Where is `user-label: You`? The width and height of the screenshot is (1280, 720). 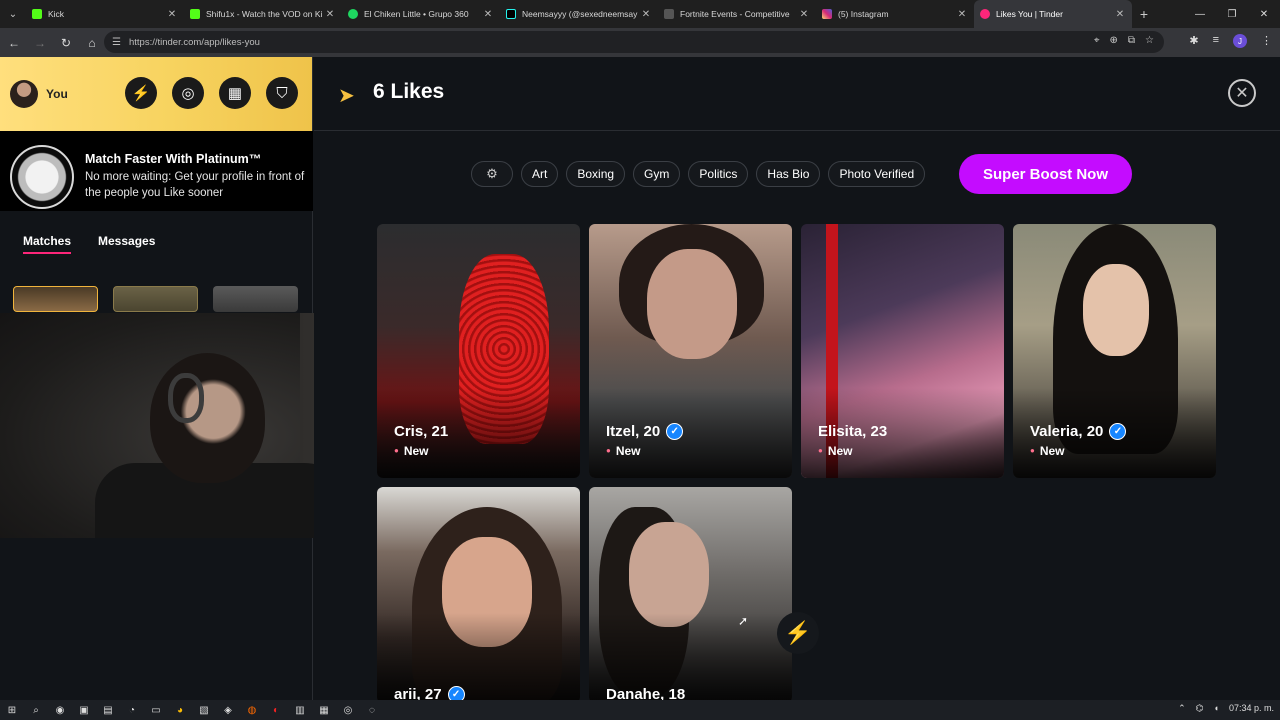
user-label: You is located at coordinates (57, 94).